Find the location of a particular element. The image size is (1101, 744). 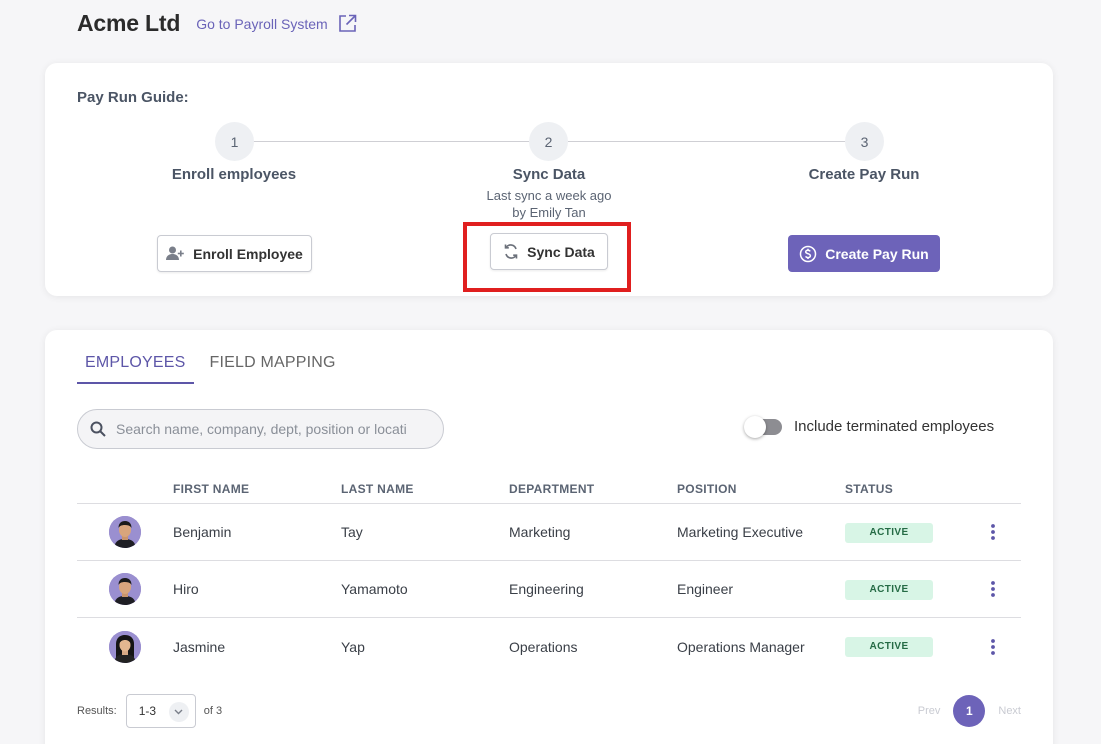

toggle-knob is located at coordinates (755, 426).